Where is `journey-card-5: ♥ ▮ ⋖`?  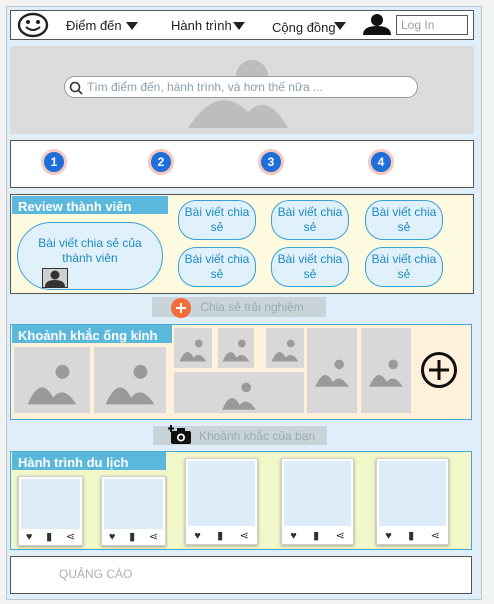
journey-card-5: ♥ ▮ ⋖ is located at coordinates (412, 501).